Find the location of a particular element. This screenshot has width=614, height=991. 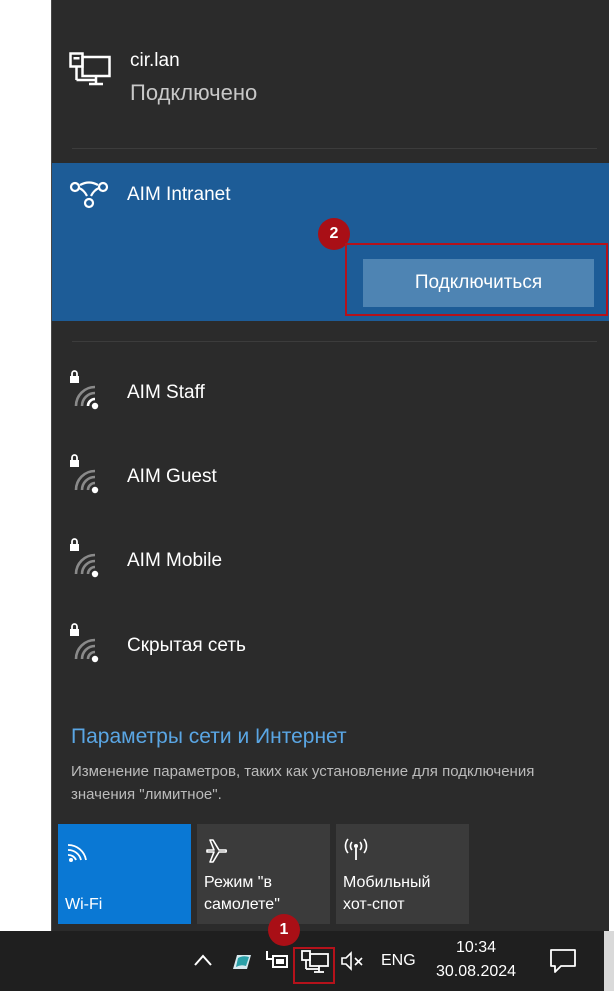

network-item-aim-intranet: AIM Intranet 2 Подключиться is located at coordinates (330, 242).